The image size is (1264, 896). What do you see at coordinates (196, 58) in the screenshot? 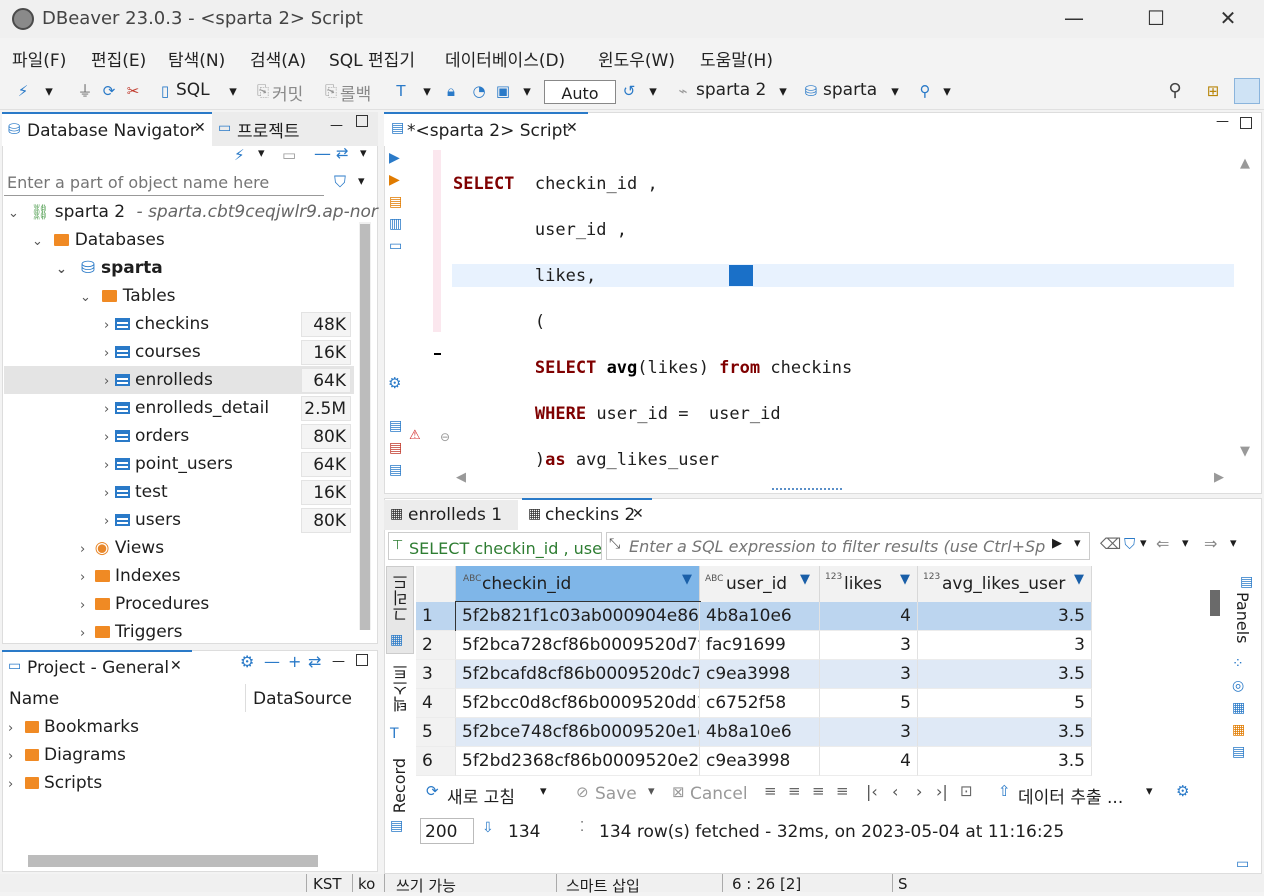
I see `menu-navigate: 탐색(N)` at bounding box center [196, 58].